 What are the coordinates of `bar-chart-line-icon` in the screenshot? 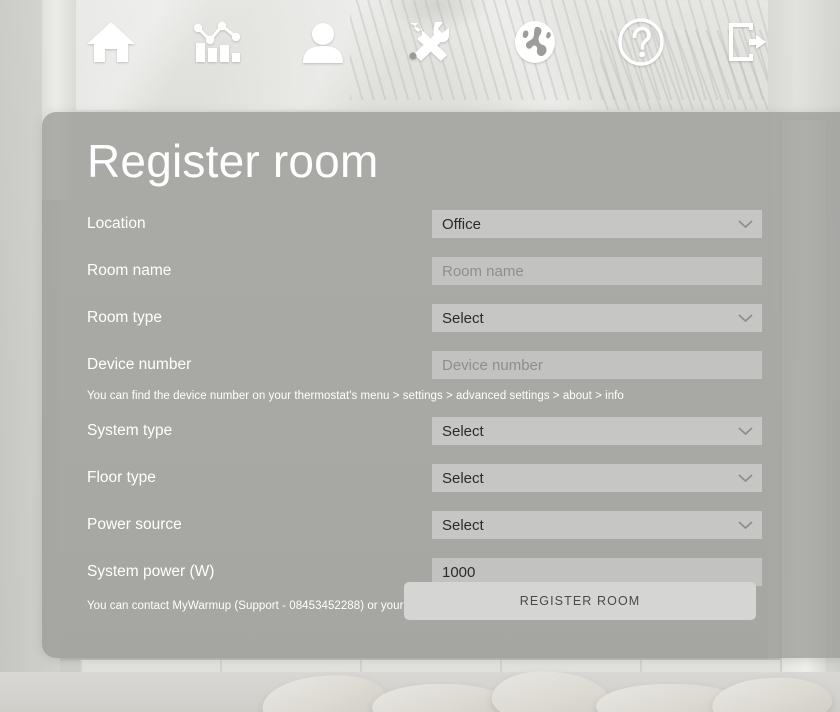 It's located at (217, 42).